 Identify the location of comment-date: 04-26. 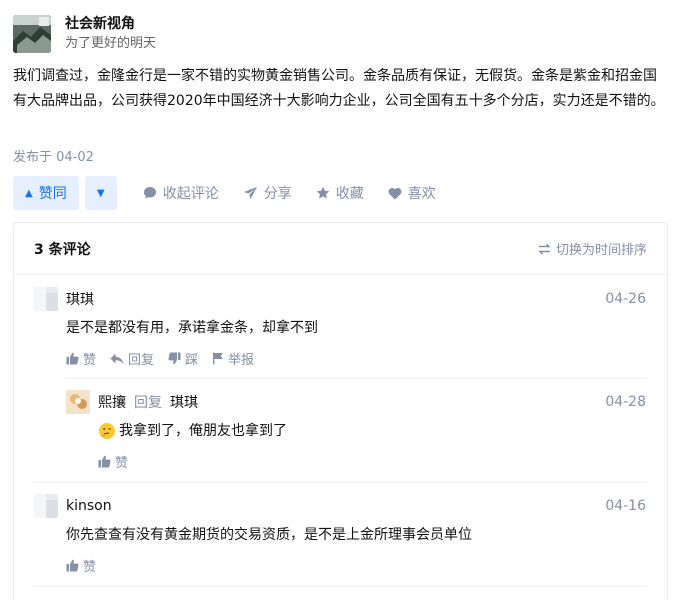
(625, 299).